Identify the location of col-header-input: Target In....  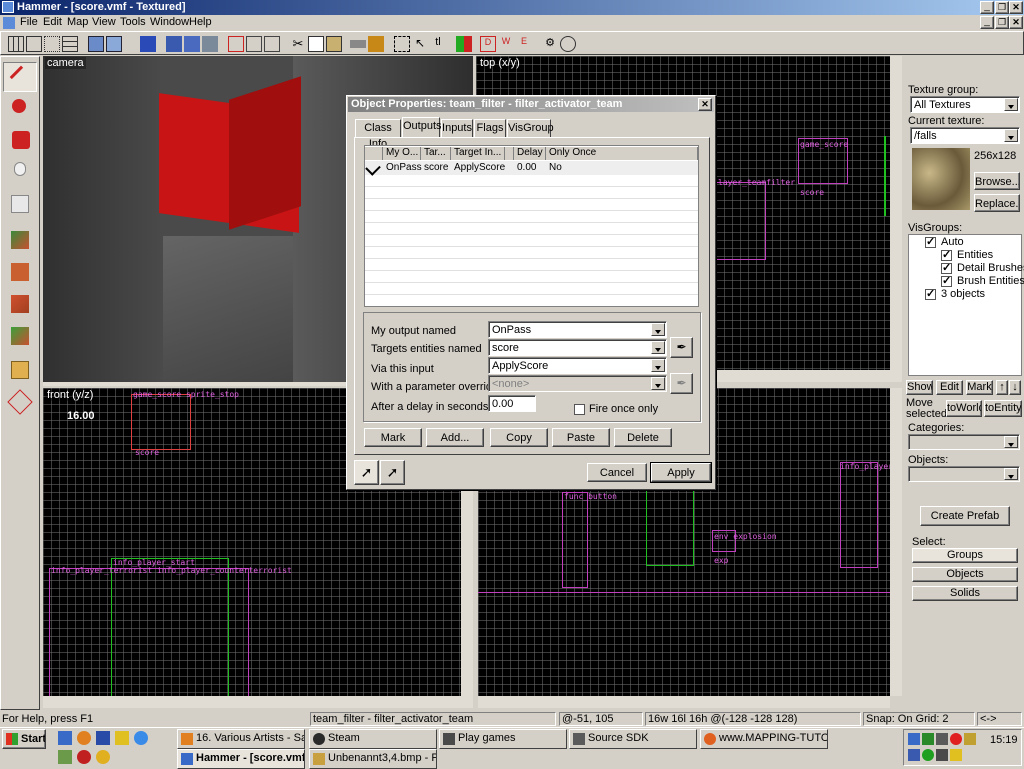
(478, 153).